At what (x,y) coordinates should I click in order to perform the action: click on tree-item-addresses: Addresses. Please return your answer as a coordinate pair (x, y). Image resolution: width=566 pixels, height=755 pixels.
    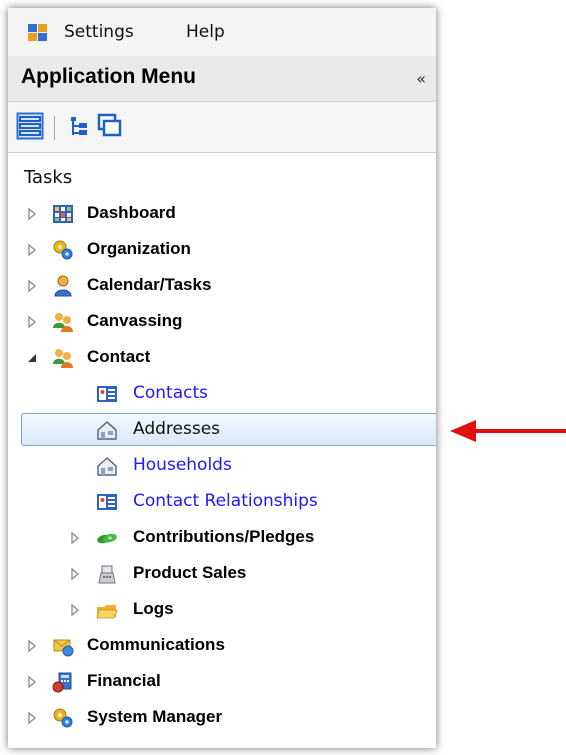
    Looking at the image, I should click on (222, 429).